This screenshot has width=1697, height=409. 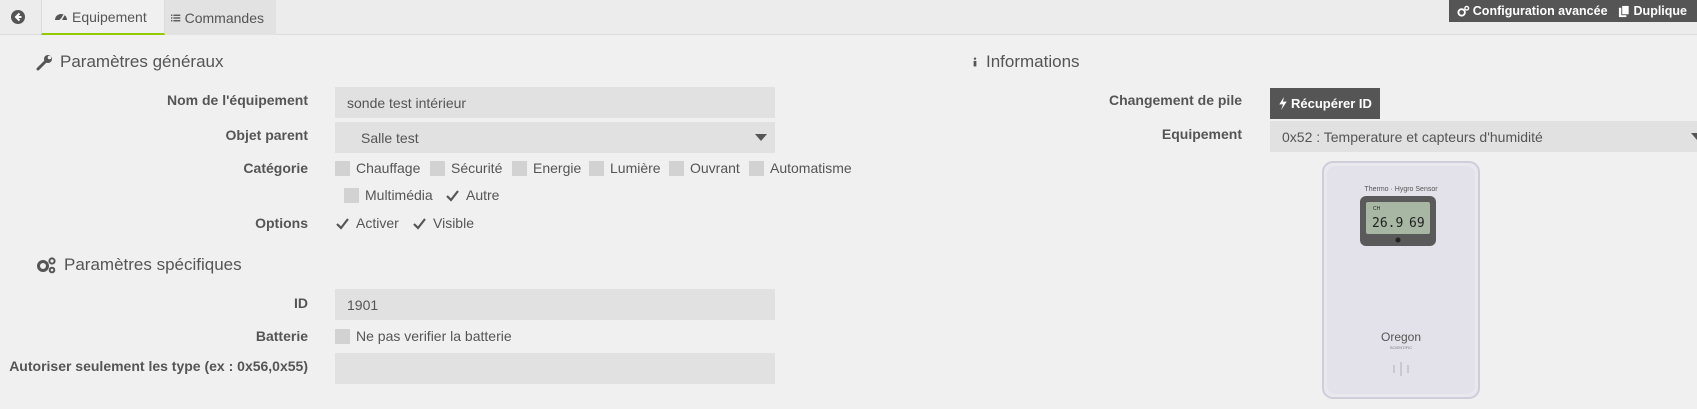 What do you see at coordinates (477, 168) in the screenshot?
I see `category-item-label: Sécurité` at bounding box center [477, 168].